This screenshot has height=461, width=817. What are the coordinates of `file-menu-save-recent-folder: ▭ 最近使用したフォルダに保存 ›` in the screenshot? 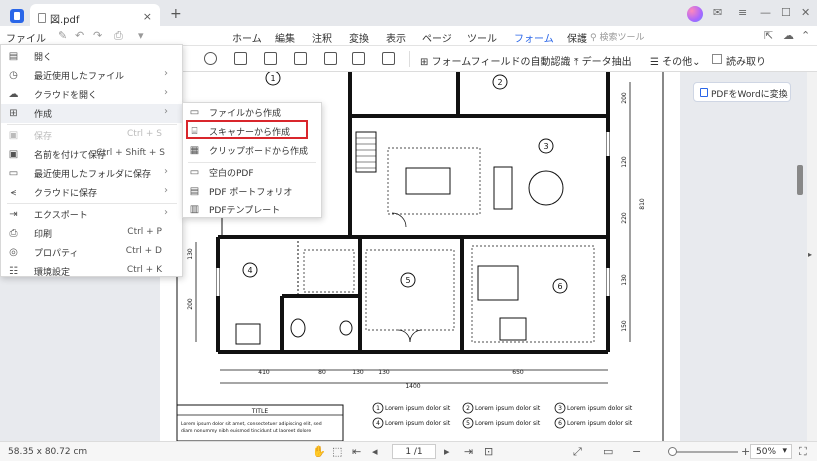 It's located at (91, 173).